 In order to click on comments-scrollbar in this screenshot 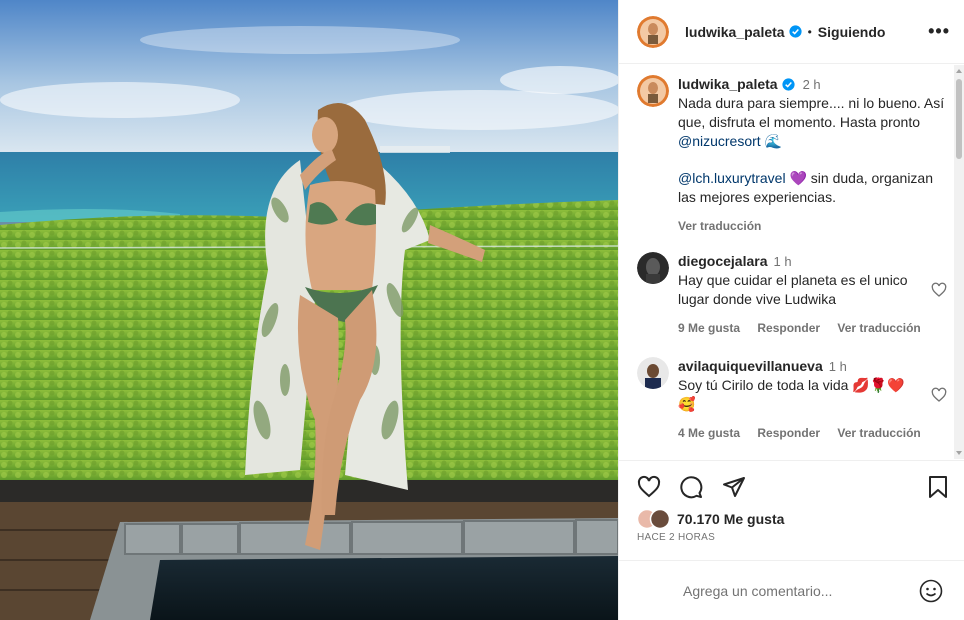, I will do `click(959, 262)`.